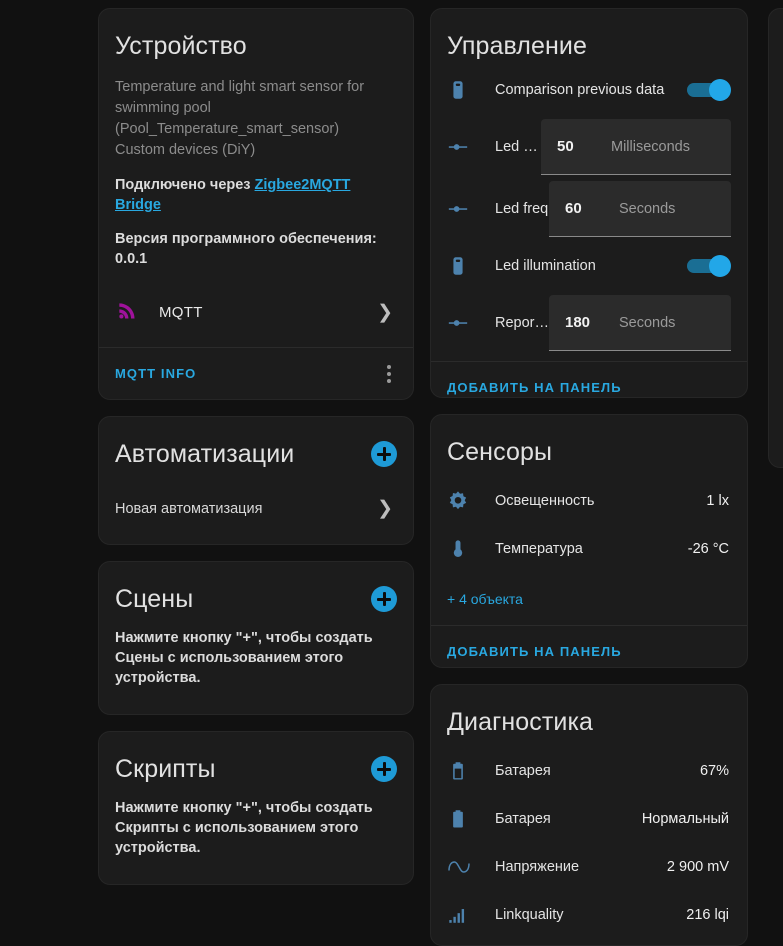 This screenshot has height=946, width=783. What do you see at coordinates (717, 501) in the screenshot?
I see `sensor-value: 1 lx` at bounding box center [717, 501].